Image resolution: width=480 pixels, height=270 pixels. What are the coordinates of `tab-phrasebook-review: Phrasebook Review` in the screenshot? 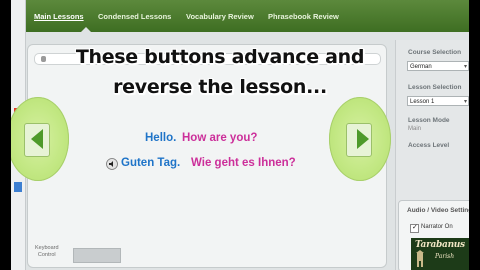 It's located at (303, 16).